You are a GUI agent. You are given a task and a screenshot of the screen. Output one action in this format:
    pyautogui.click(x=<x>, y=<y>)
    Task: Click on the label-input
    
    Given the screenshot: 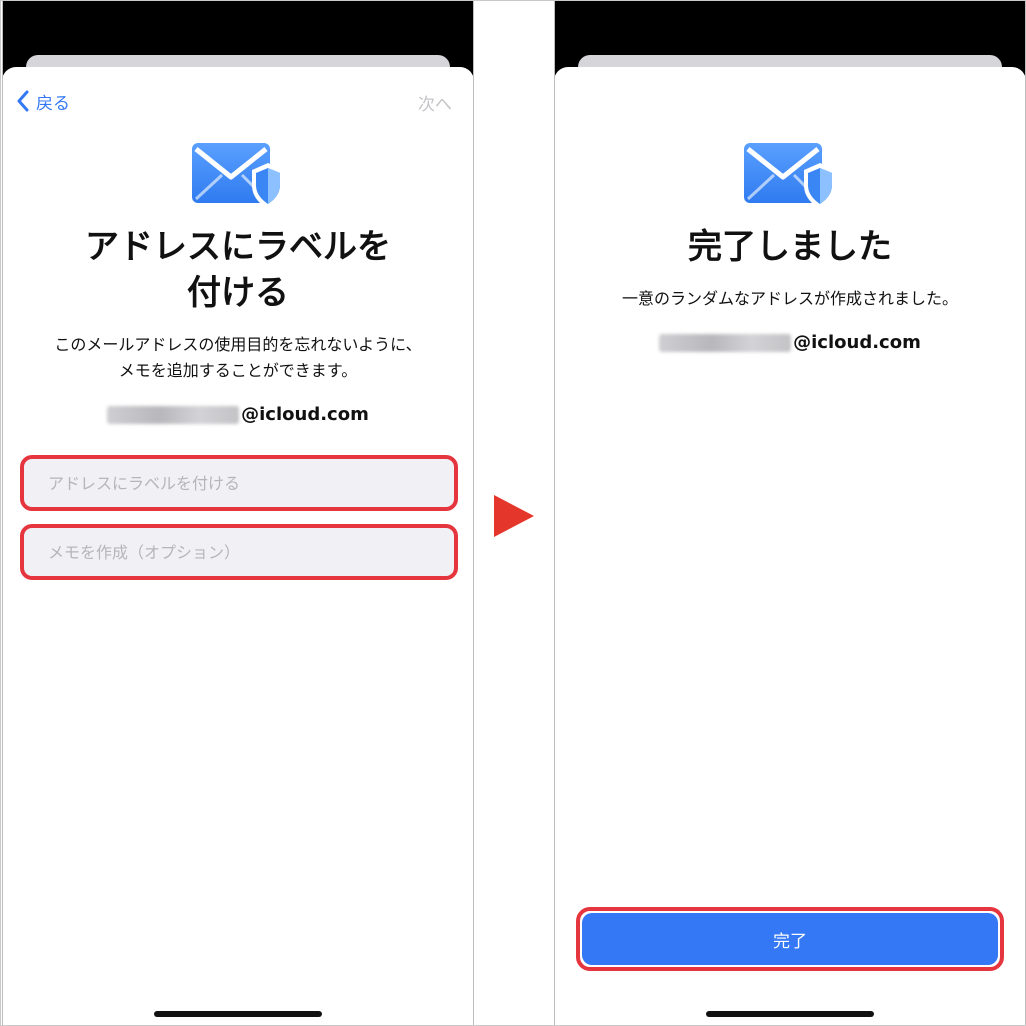 What is the action you would take?
    pyautogui.click(x=239, y=483)
    